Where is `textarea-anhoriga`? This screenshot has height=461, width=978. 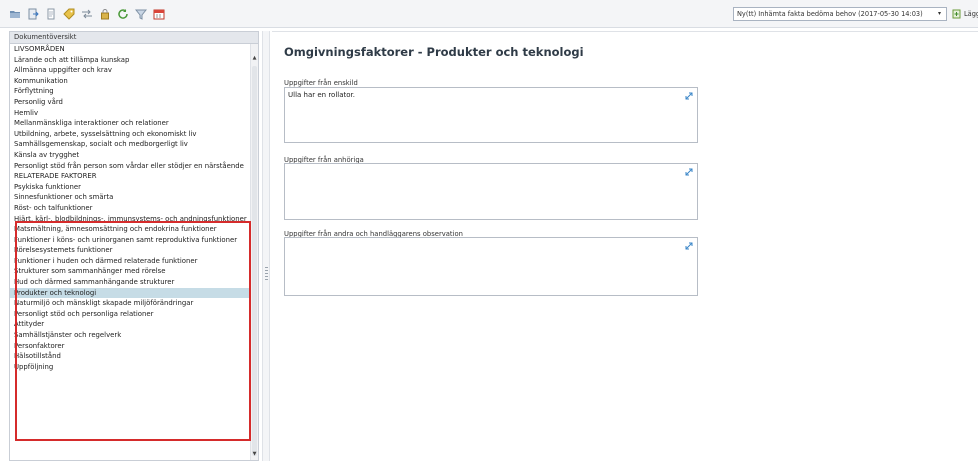
textarea-anhoriga is located at coordinates (491, 191).